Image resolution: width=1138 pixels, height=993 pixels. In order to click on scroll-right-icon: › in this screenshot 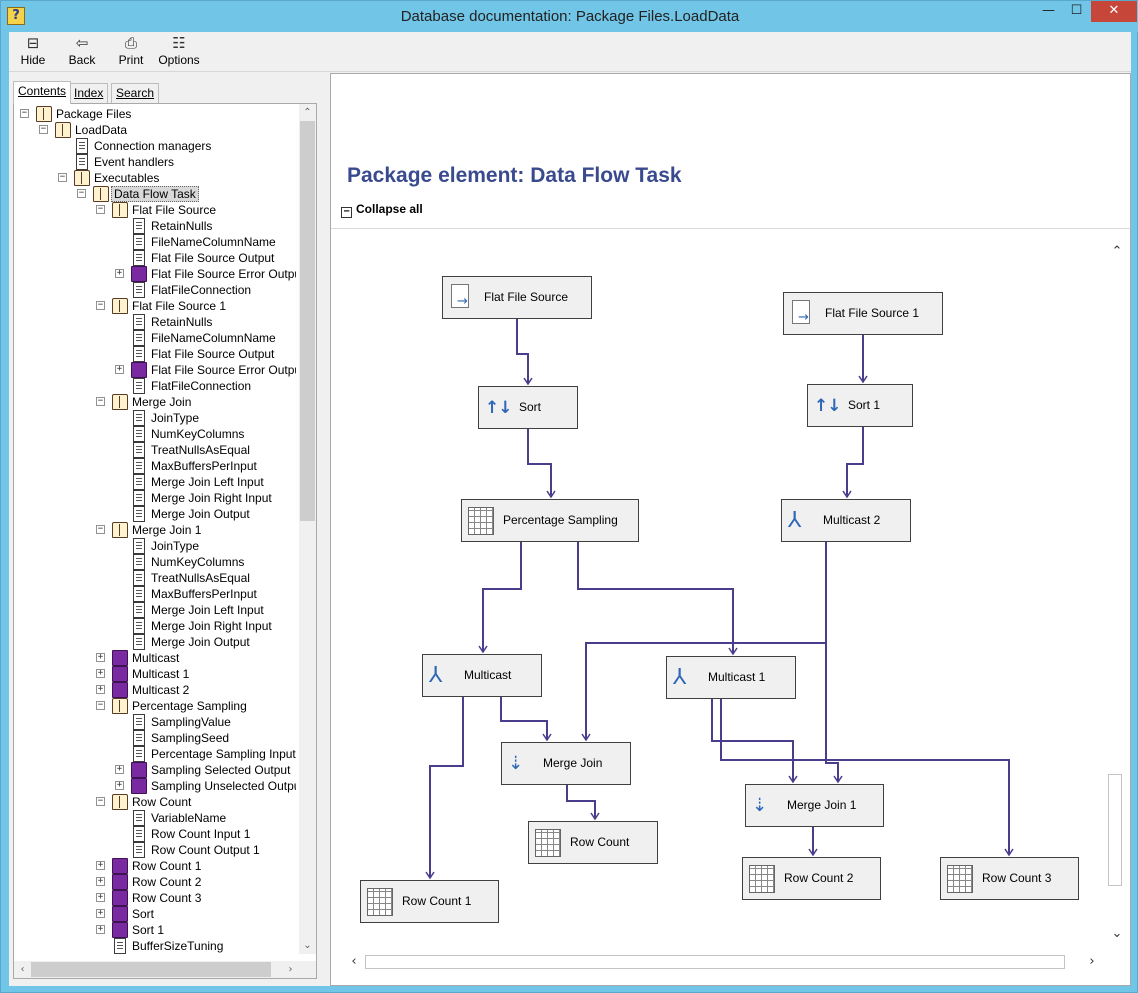, I will do `click(290, 969)`.